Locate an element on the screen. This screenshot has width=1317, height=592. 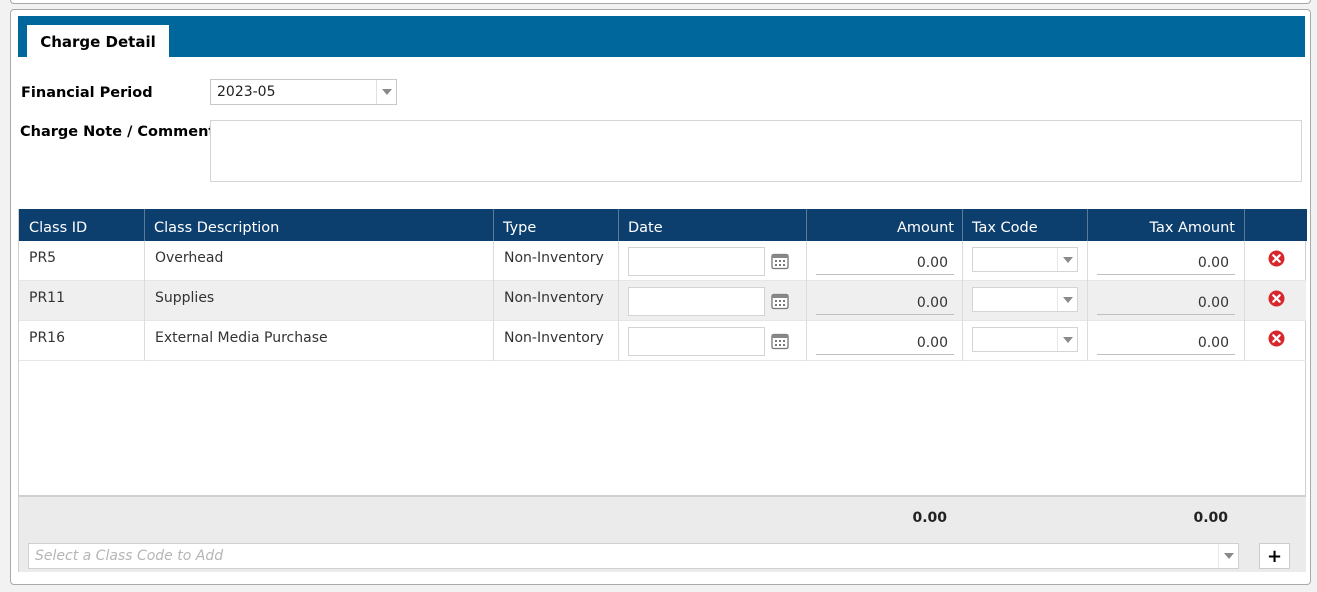
column-header-type: Type is located at coordinates (556, 225).